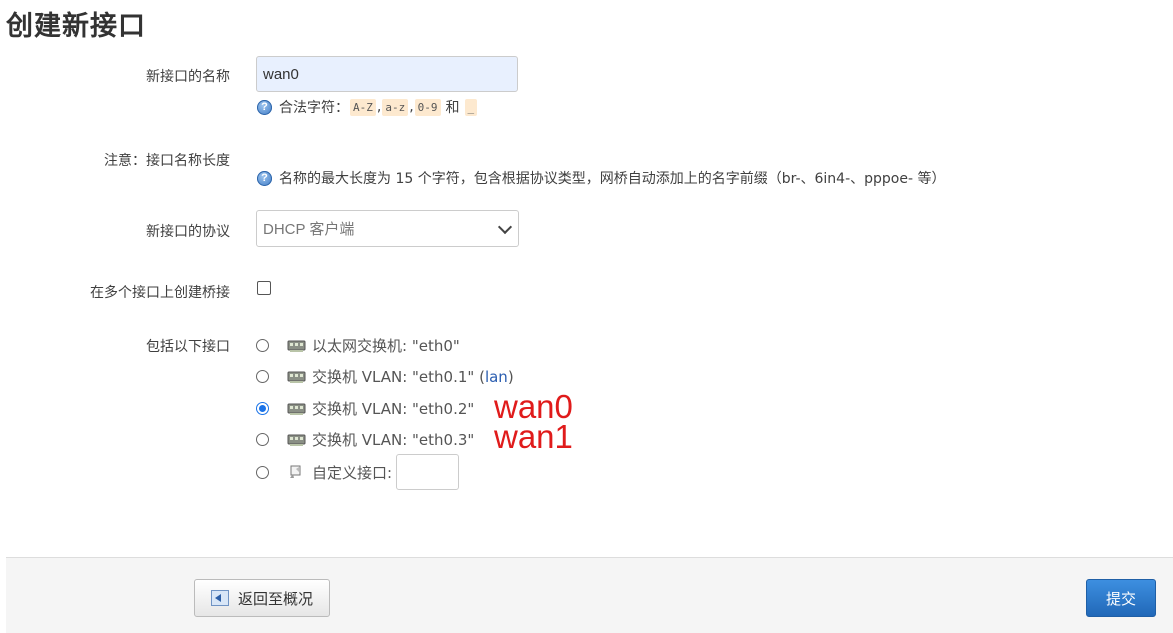 This screenshot has width=1173, height=633. Describe the element at coordinates (533, 436) in the screenshot. I see `annotation-wan1: wan1` at that location.